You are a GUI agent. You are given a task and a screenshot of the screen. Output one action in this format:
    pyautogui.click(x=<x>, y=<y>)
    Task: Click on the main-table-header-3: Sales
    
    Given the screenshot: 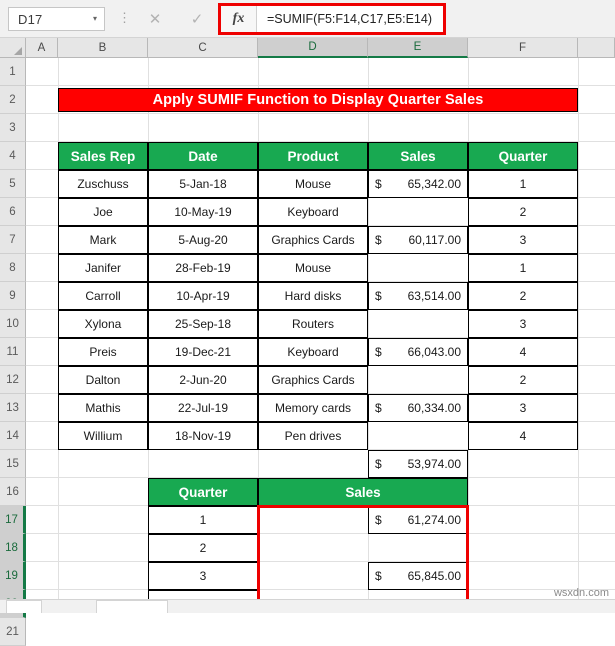 What is the action you would take?
    pyautogui.click(x=418, y=156)
    